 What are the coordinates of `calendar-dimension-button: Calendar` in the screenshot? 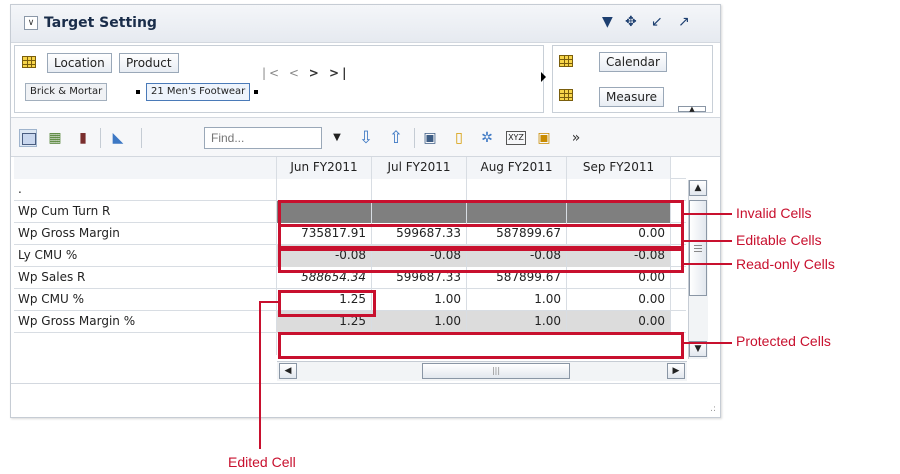 It's located at (633, 62).